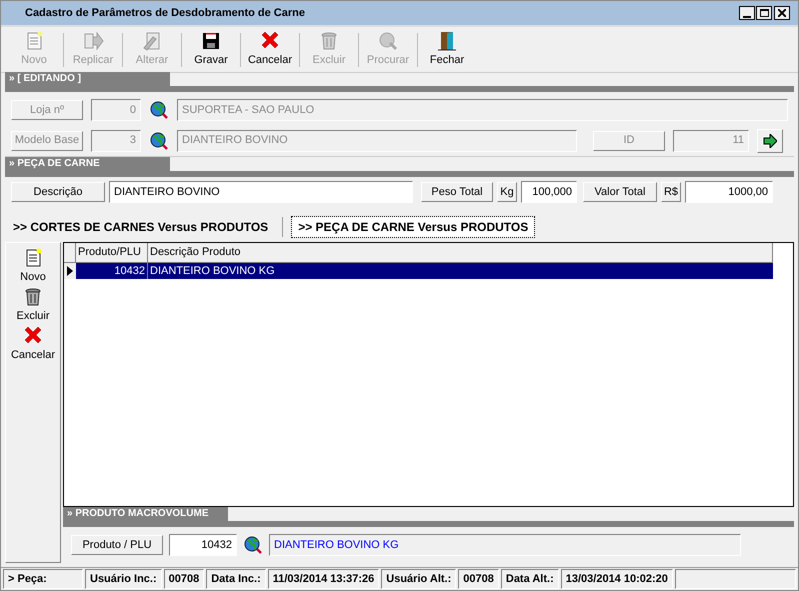 The image size is (799, 591). What do you see at coordinates (123, 579) in the screenshot?
I see `status-text: Usuário Inc.:` at bounding box center [123, 579].